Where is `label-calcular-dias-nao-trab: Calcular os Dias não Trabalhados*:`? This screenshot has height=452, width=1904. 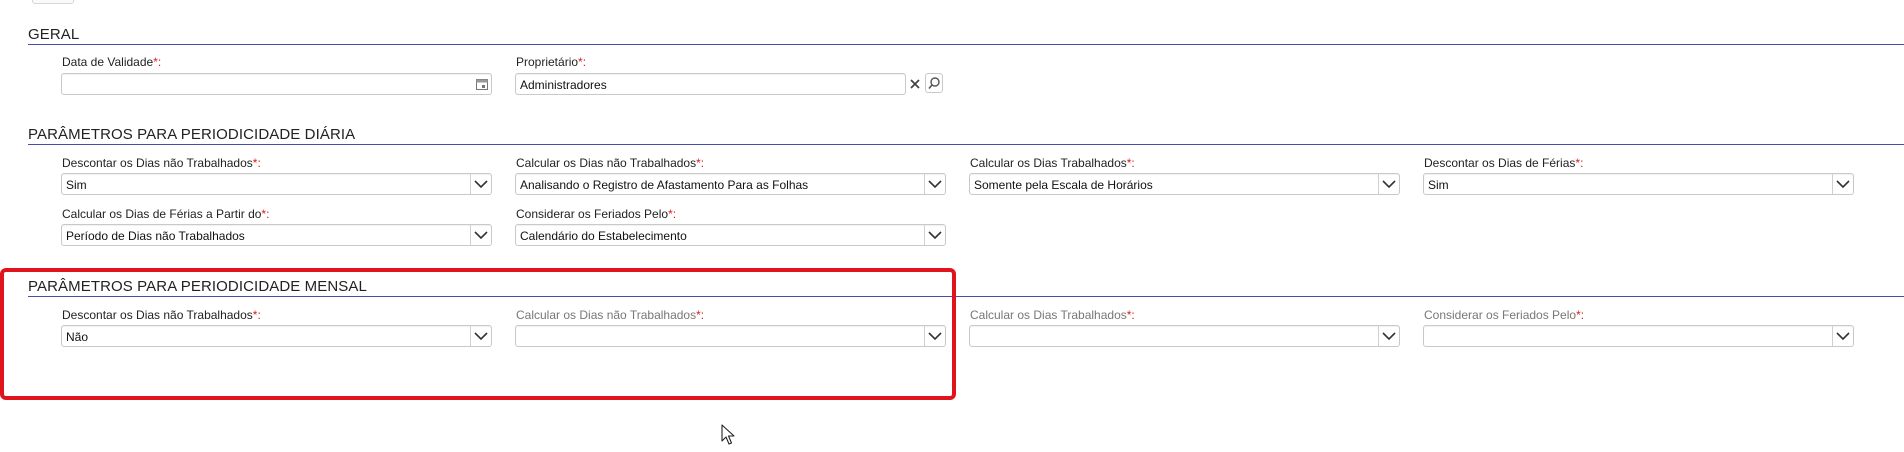 label-calcular-dias-nao-trab: Calcular os Dias não Trabalhados*: is located at coordinates (610, 163).